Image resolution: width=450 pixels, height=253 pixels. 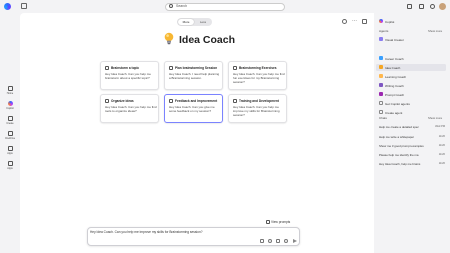 What do you see at coordinates (235, 101) in the screenshot?
I see `graduation-cap-icon` at bounding box center [235, 101].